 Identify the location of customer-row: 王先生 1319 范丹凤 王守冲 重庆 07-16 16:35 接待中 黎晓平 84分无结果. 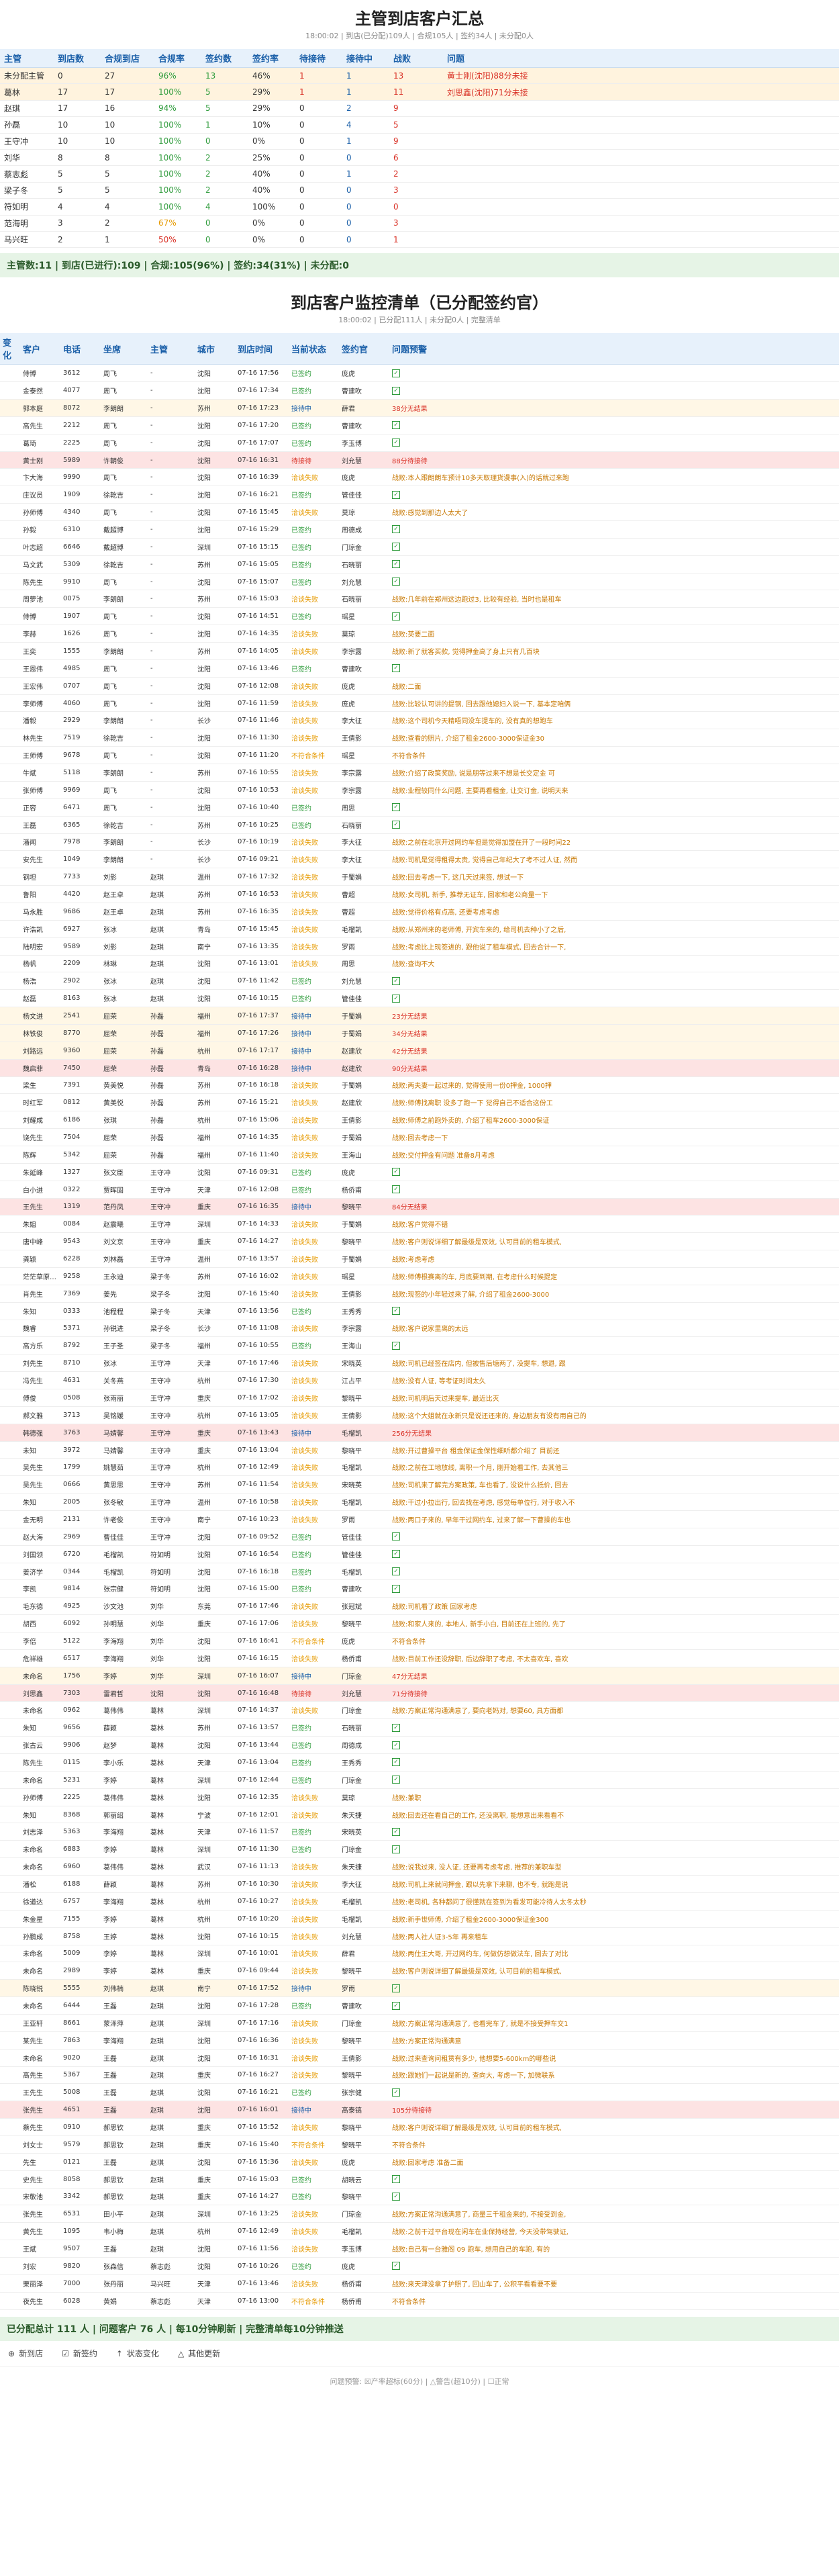
(419, 1207).